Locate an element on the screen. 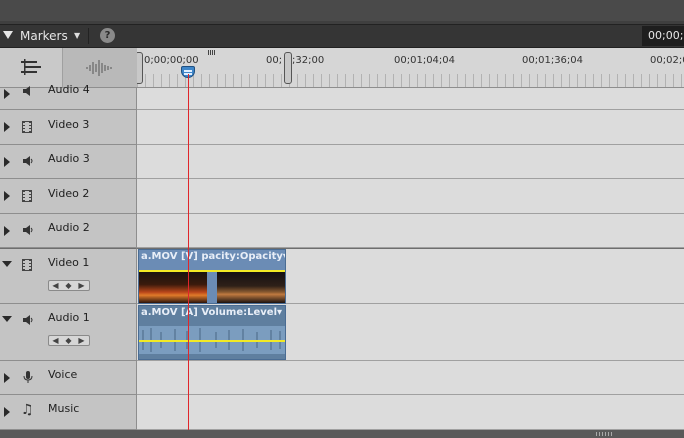  track-header: Video 3 is located at coordinates (68, 127).